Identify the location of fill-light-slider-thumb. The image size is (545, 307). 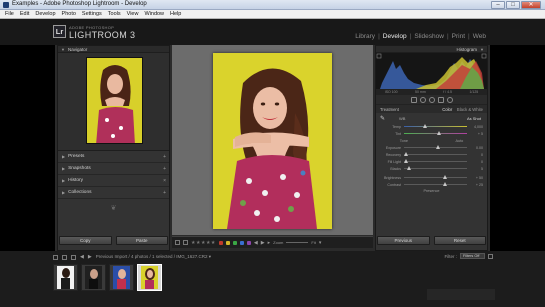
(406, 161).